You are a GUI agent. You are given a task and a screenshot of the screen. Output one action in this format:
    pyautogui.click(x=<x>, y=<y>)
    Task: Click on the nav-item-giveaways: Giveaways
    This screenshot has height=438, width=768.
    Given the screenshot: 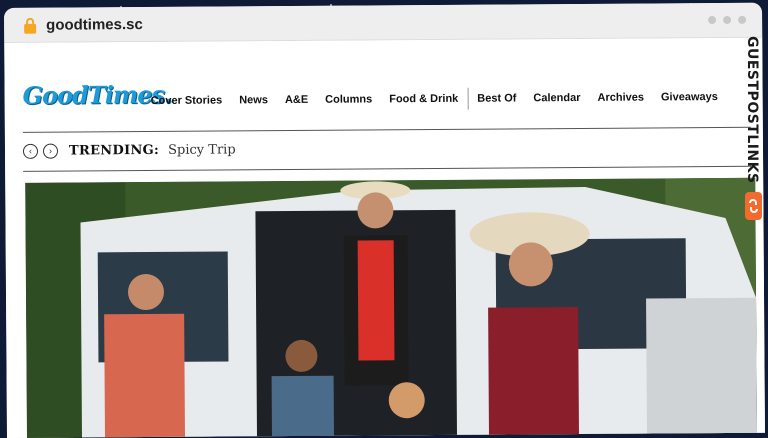 What is the action you would take?
    pyautogui.click(x=689, y=97)
    